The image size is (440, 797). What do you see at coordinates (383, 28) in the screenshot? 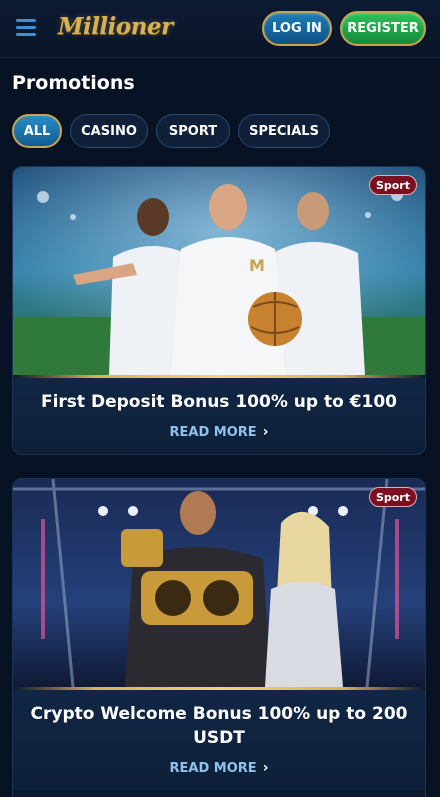
I see `register-button: REGISTER` at bounding box center [383, 28].